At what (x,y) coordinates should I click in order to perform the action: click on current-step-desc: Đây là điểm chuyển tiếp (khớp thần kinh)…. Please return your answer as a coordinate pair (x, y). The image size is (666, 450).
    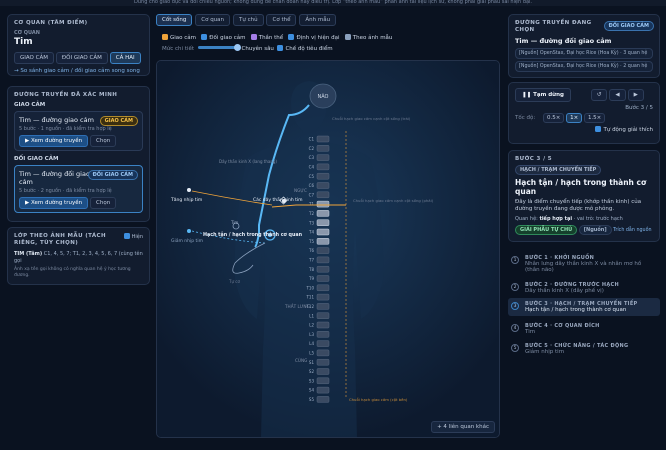
    Looking at the image, I should click on (578, 205).